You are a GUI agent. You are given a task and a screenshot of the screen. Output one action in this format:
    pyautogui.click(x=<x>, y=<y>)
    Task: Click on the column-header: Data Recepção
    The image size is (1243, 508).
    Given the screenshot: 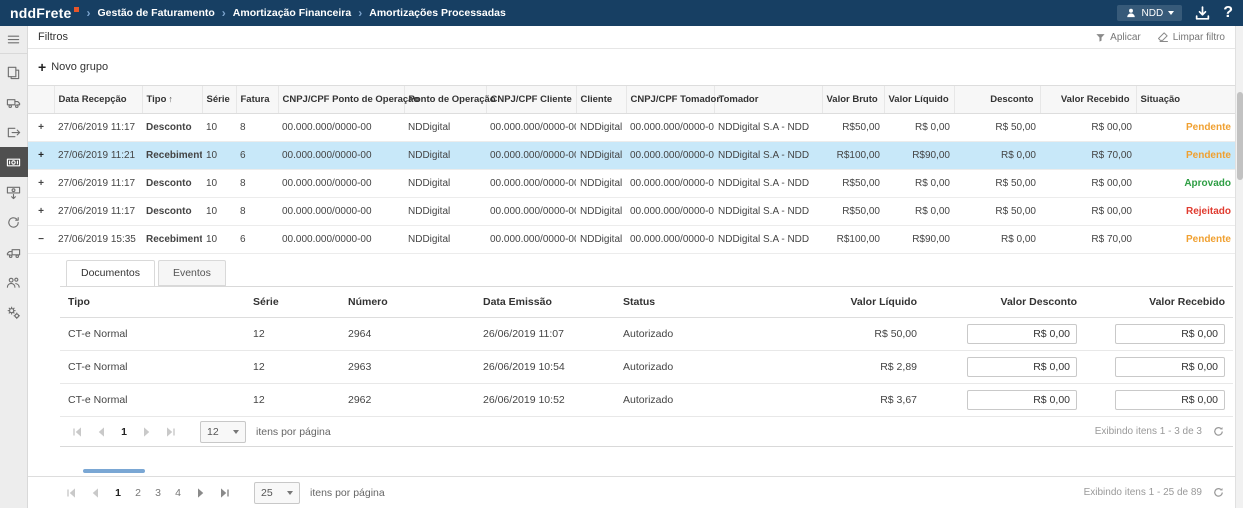 What is the action you would take?
    pyautogui.click(x=97, y=99)
    